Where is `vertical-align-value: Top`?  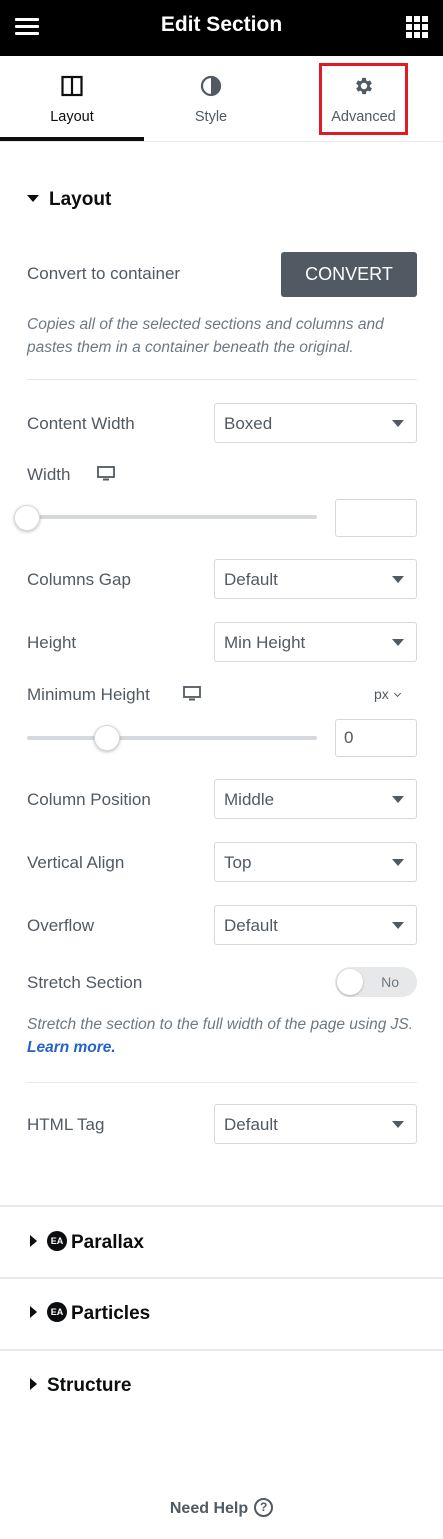 vertical-align-value: Top is located at coordinates (238, 862).